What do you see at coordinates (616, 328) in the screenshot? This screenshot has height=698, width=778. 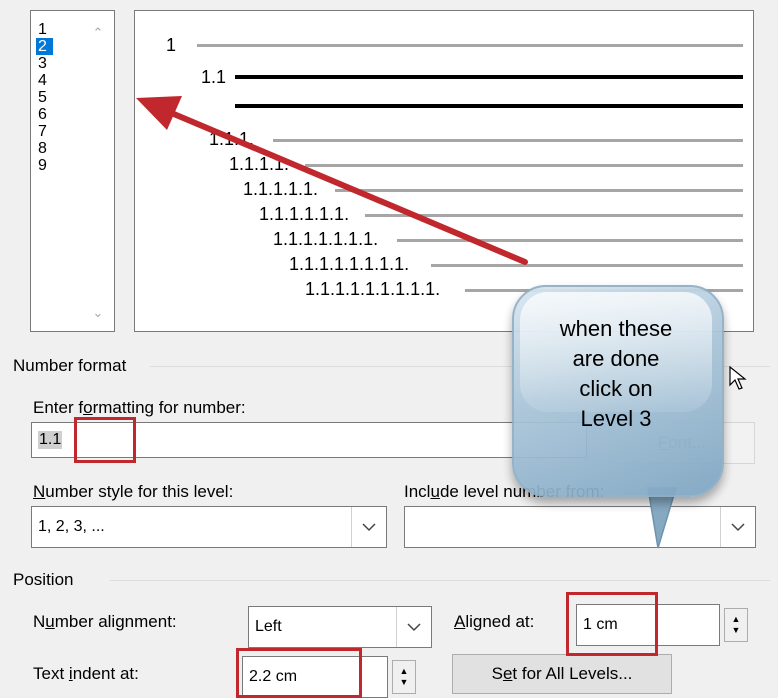 I see `callout-line-1: when these` at bounding box center [616, 328].